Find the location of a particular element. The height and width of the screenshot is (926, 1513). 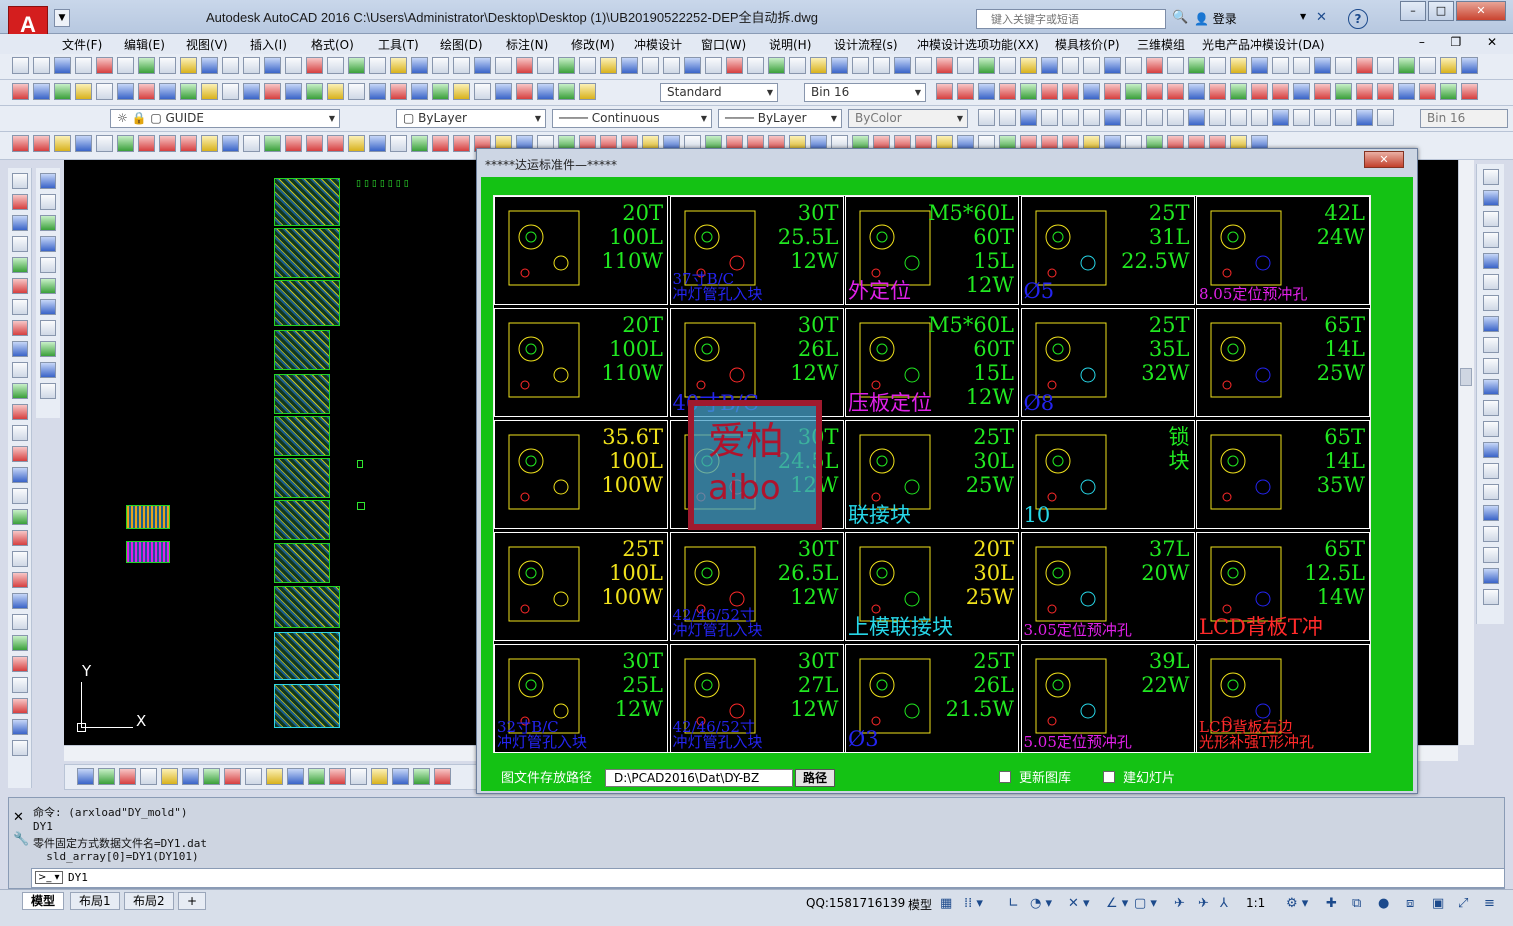

menu-item-13: 冲模设计选项功能(XX) is located at coordinates (978, 44).